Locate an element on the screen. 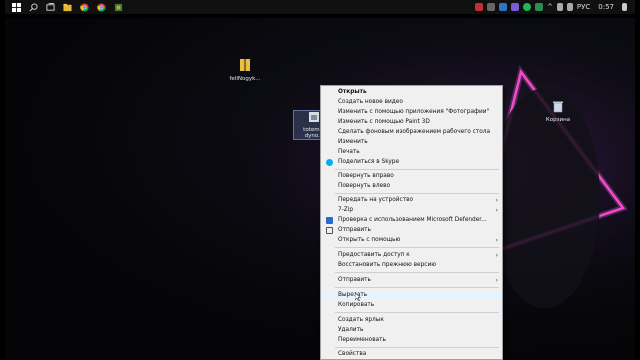 The height and width of the screenshot is (360, 640). battery-icon is located at coordinates (559, 7).